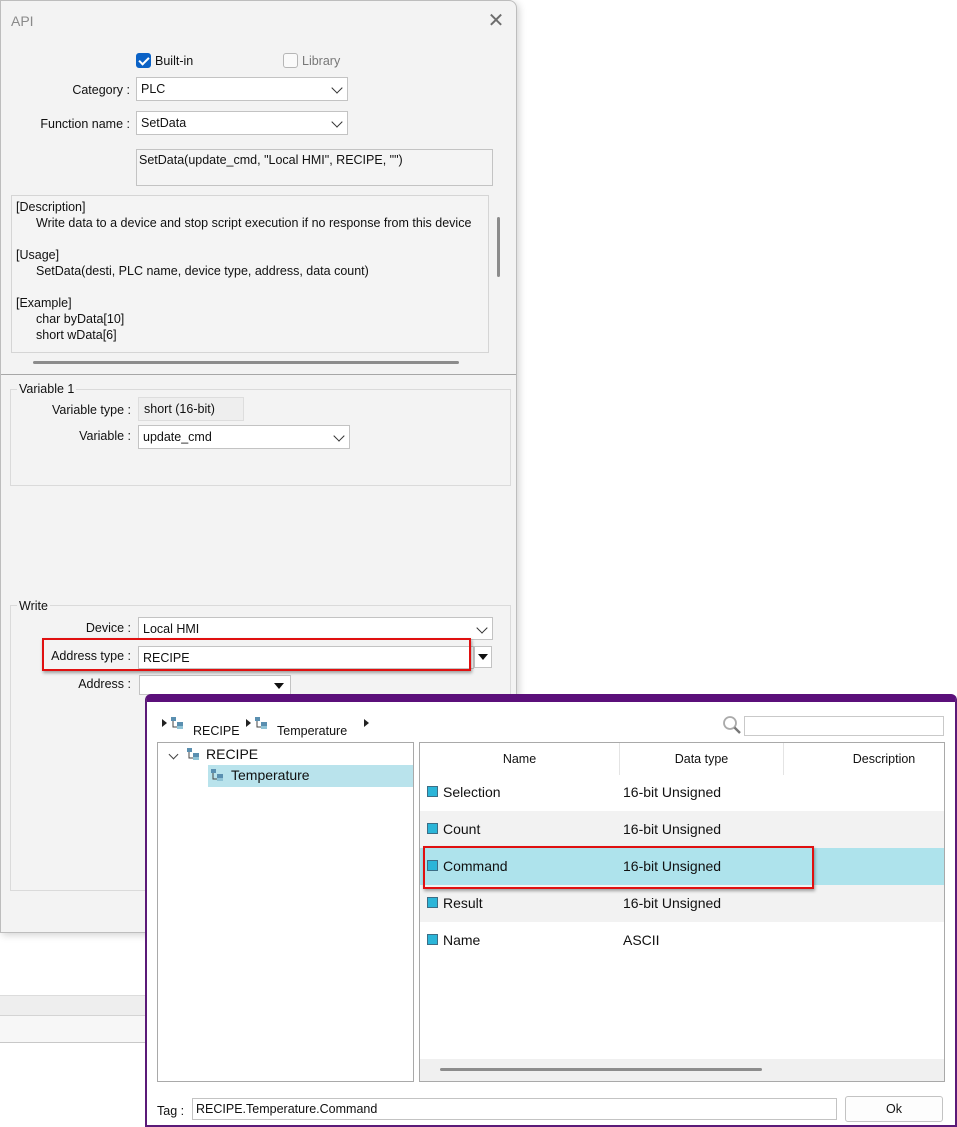 This screenshot has height=1127, width=957. I want to click on row-name: Selection, so click(472, 792).